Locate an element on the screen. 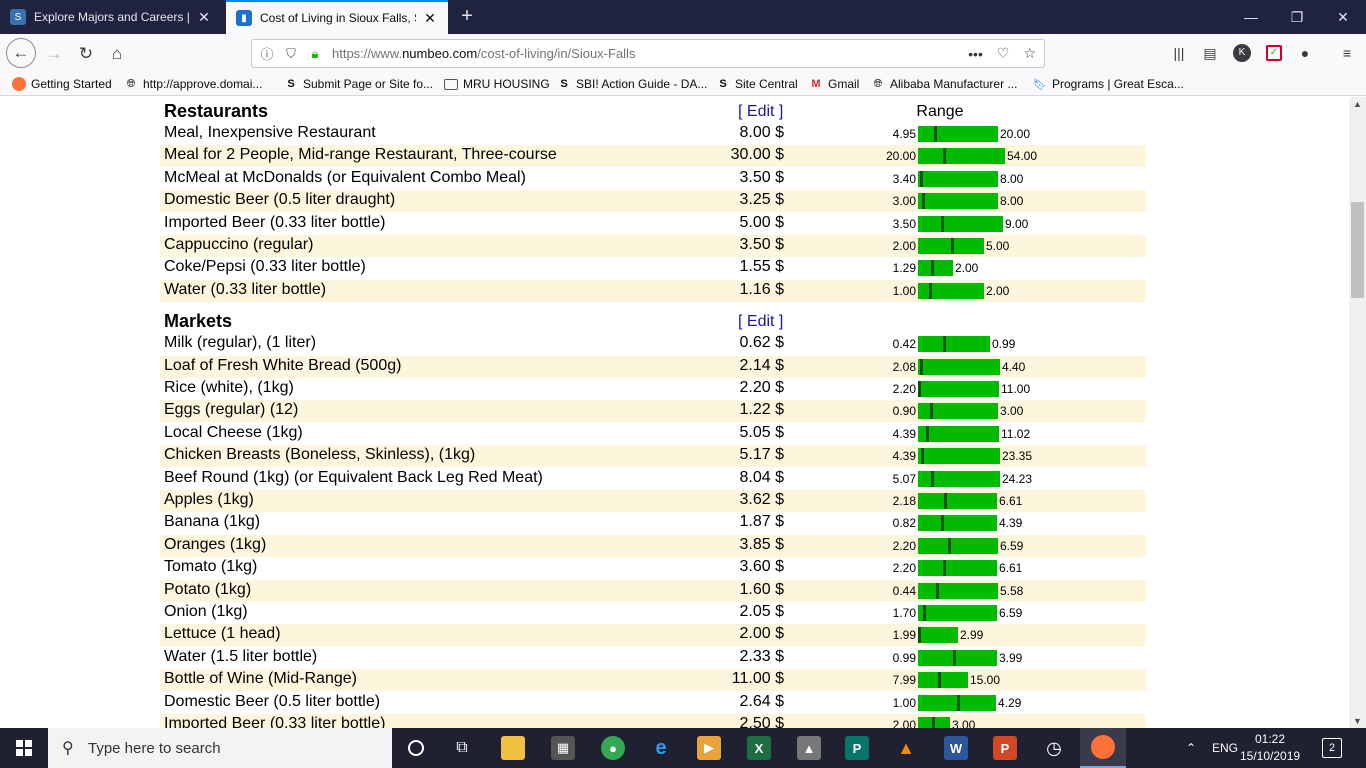  task-view-icon: ⧉ is located at coordinates (462, 748).